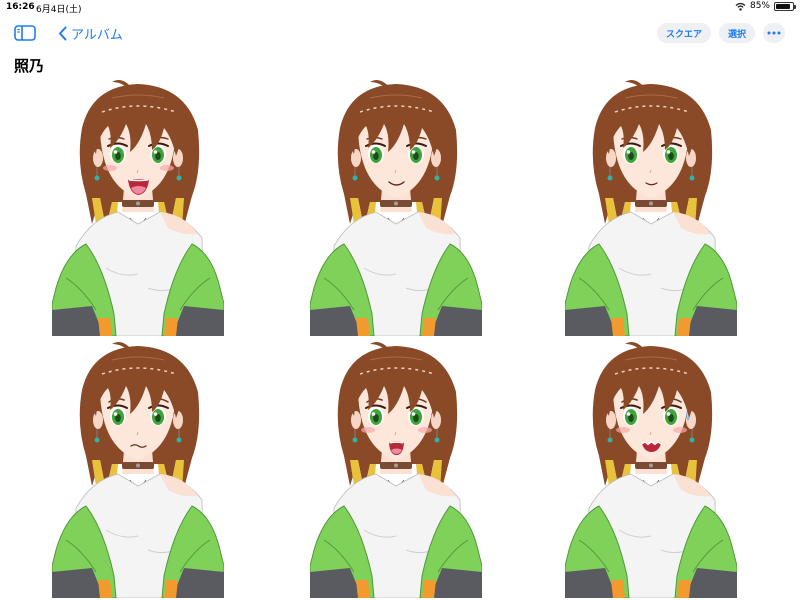 This screenshot has height=600, width=800. What do you see at coordinates (737, 33) in the screenshot?
I see `select-button: 選択` at bounding box center [737, 33].